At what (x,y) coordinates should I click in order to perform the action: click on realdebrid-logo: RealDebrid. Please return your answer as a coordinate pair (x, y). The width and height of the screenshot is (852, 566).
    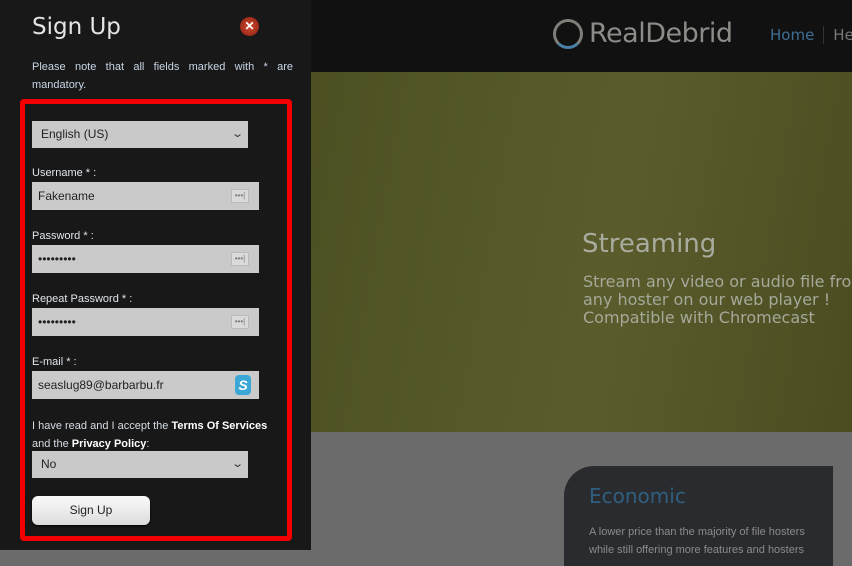
    Looking at the image, I should click on (643, 33).